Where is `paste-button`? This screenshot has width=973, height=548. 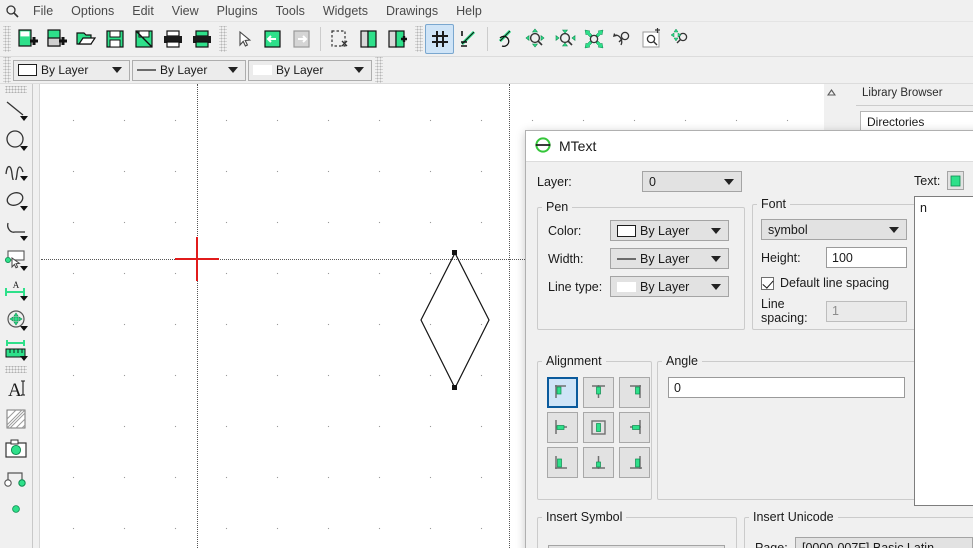 paste-button is located at coordinates (397, 39).